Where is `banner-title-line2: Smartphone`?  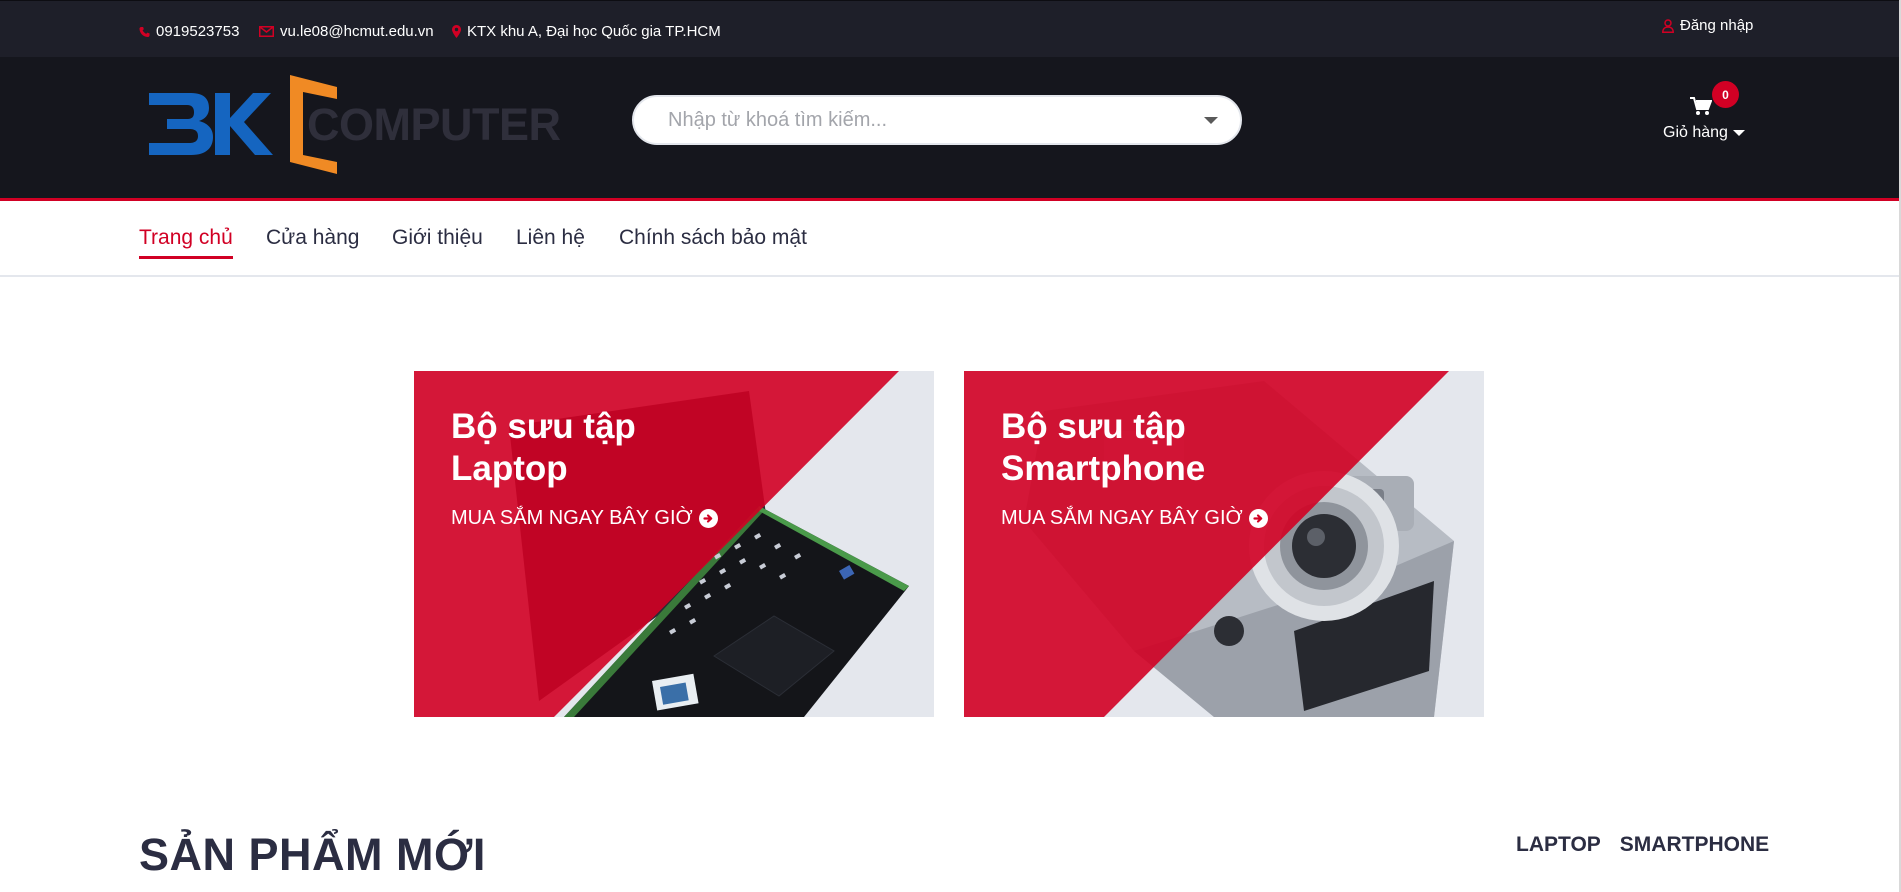
banner-title-line2: Smartphone is located at coordinates (1103, 468).